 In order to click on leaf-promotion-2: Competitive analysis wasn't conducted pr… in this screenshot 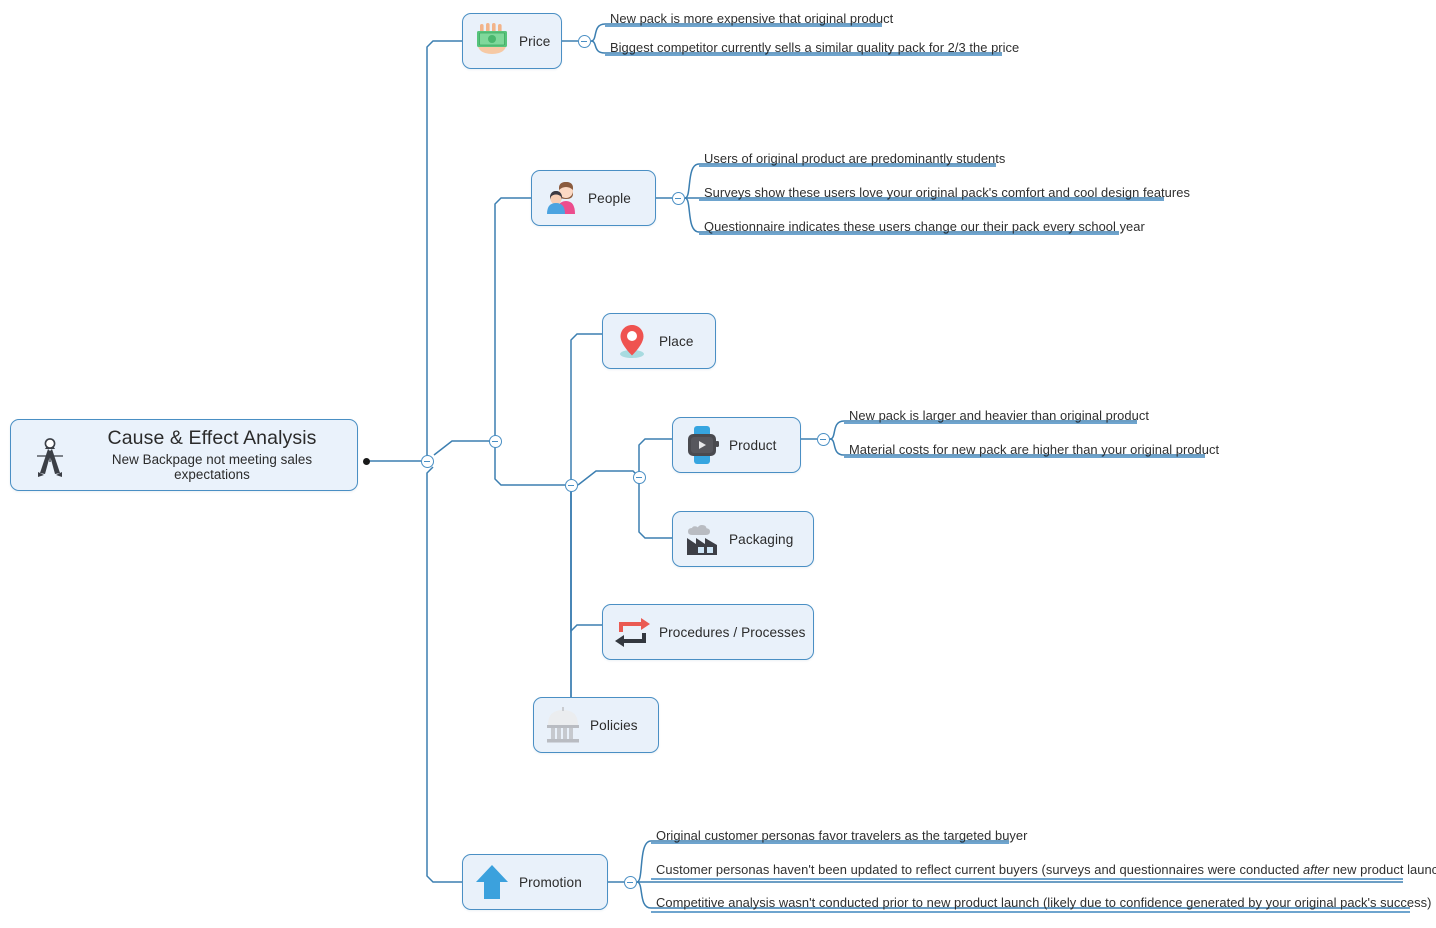, I will do `click(1044, 902)`.